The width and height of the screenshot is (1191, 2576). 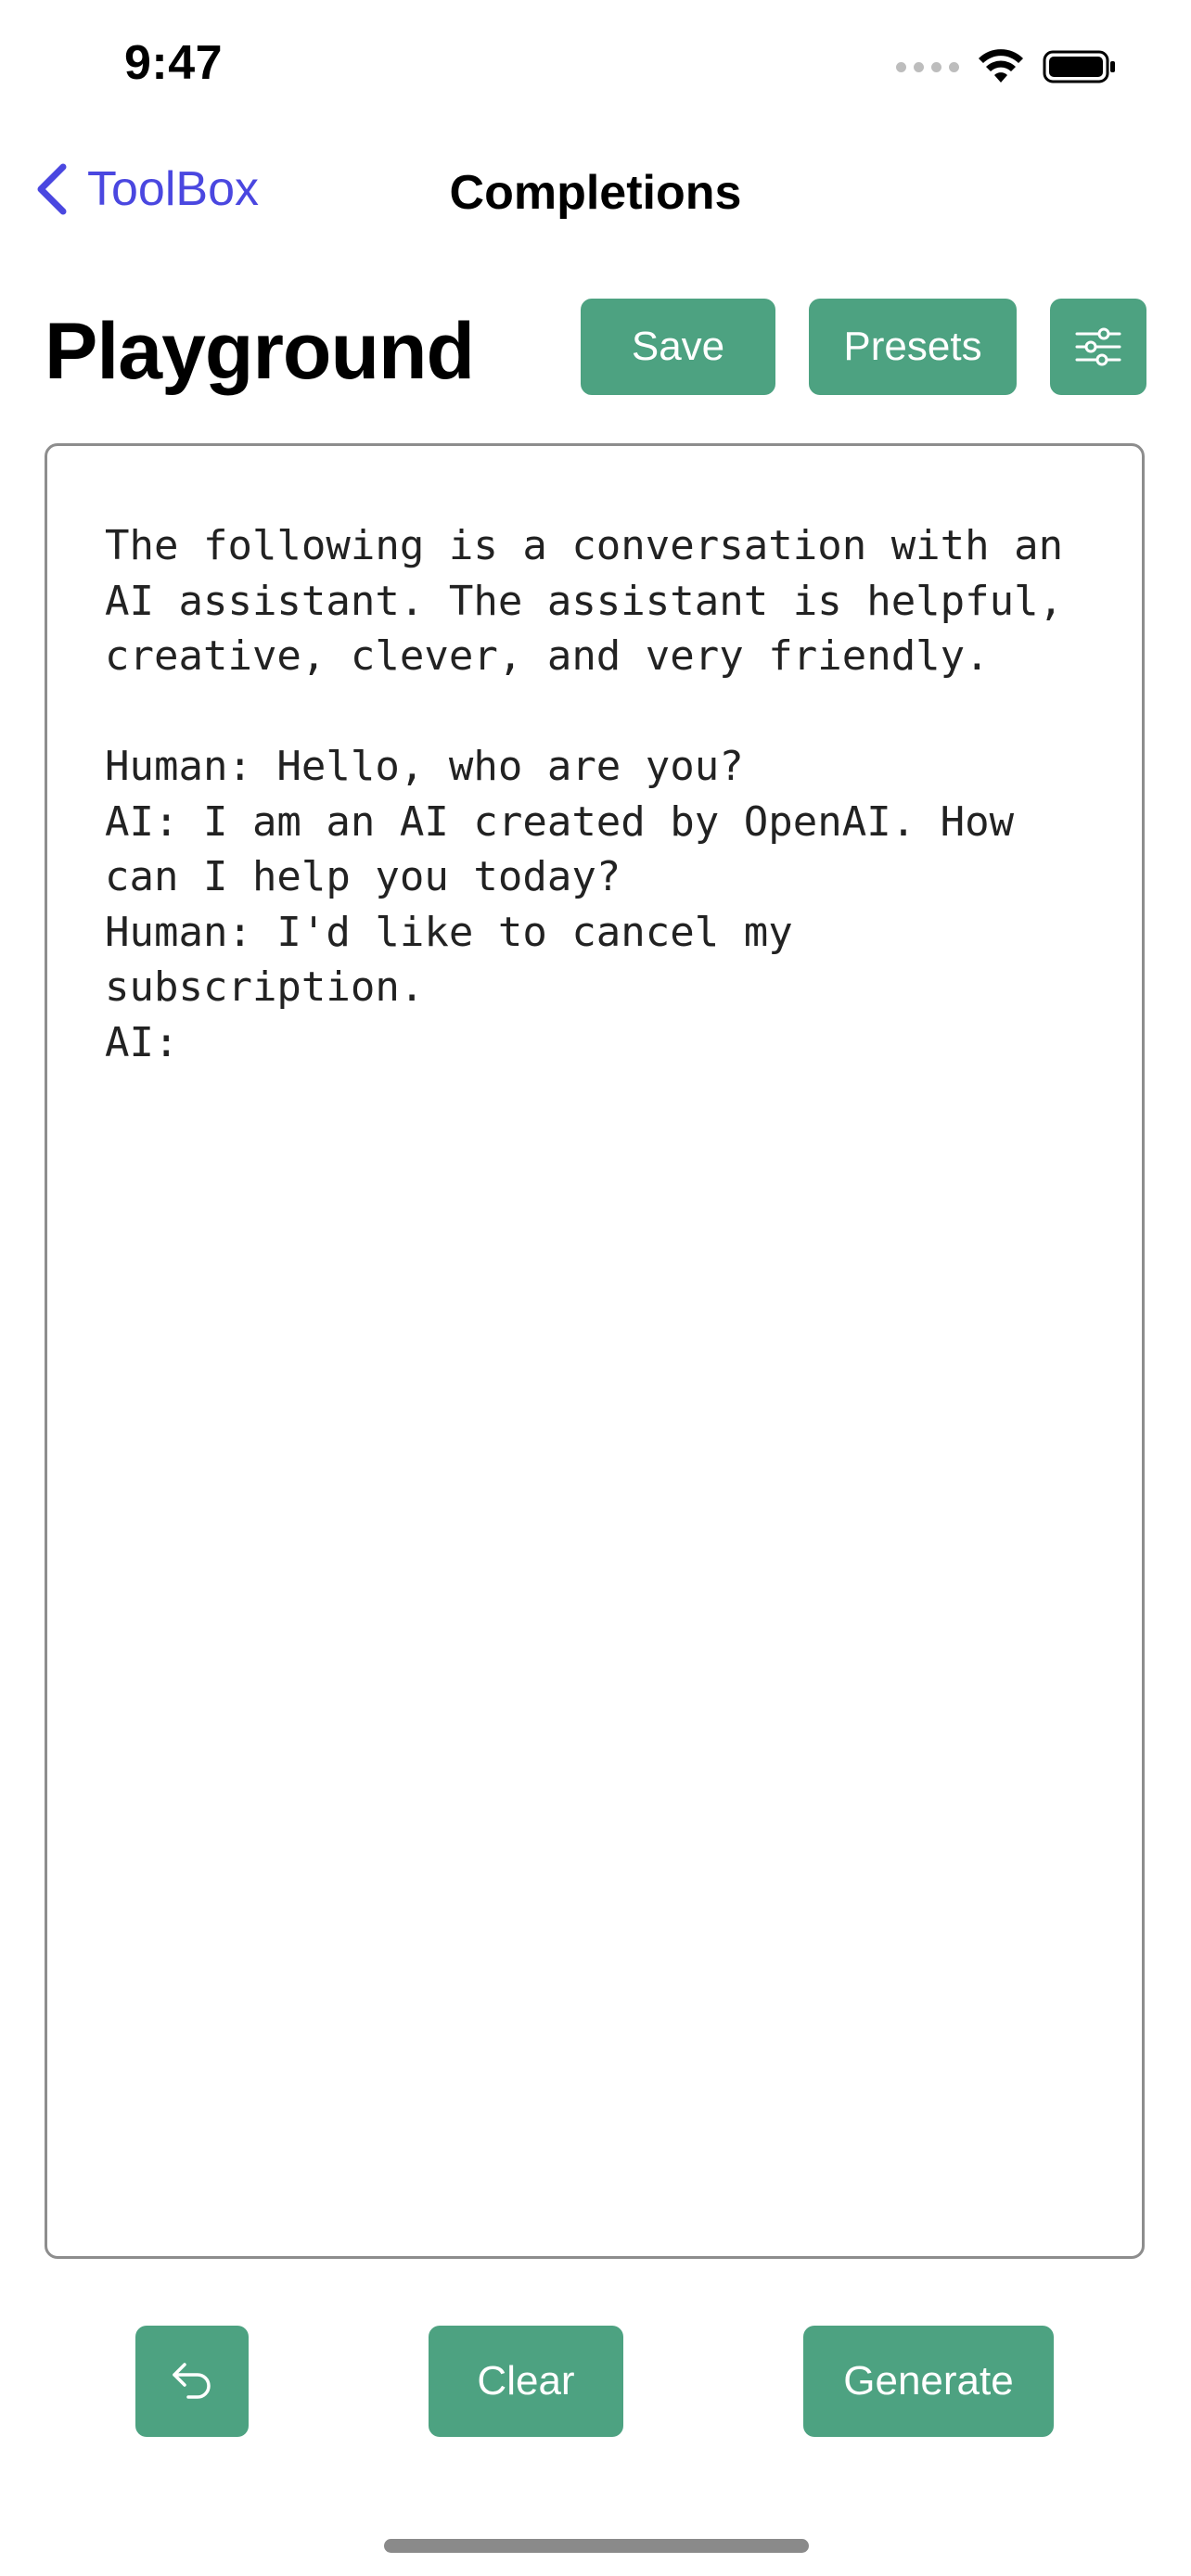 What do you see at coordinates (526, 2381) in the screenshot?
I see `clear-button: Clear` at bounding box center [526, 2381].